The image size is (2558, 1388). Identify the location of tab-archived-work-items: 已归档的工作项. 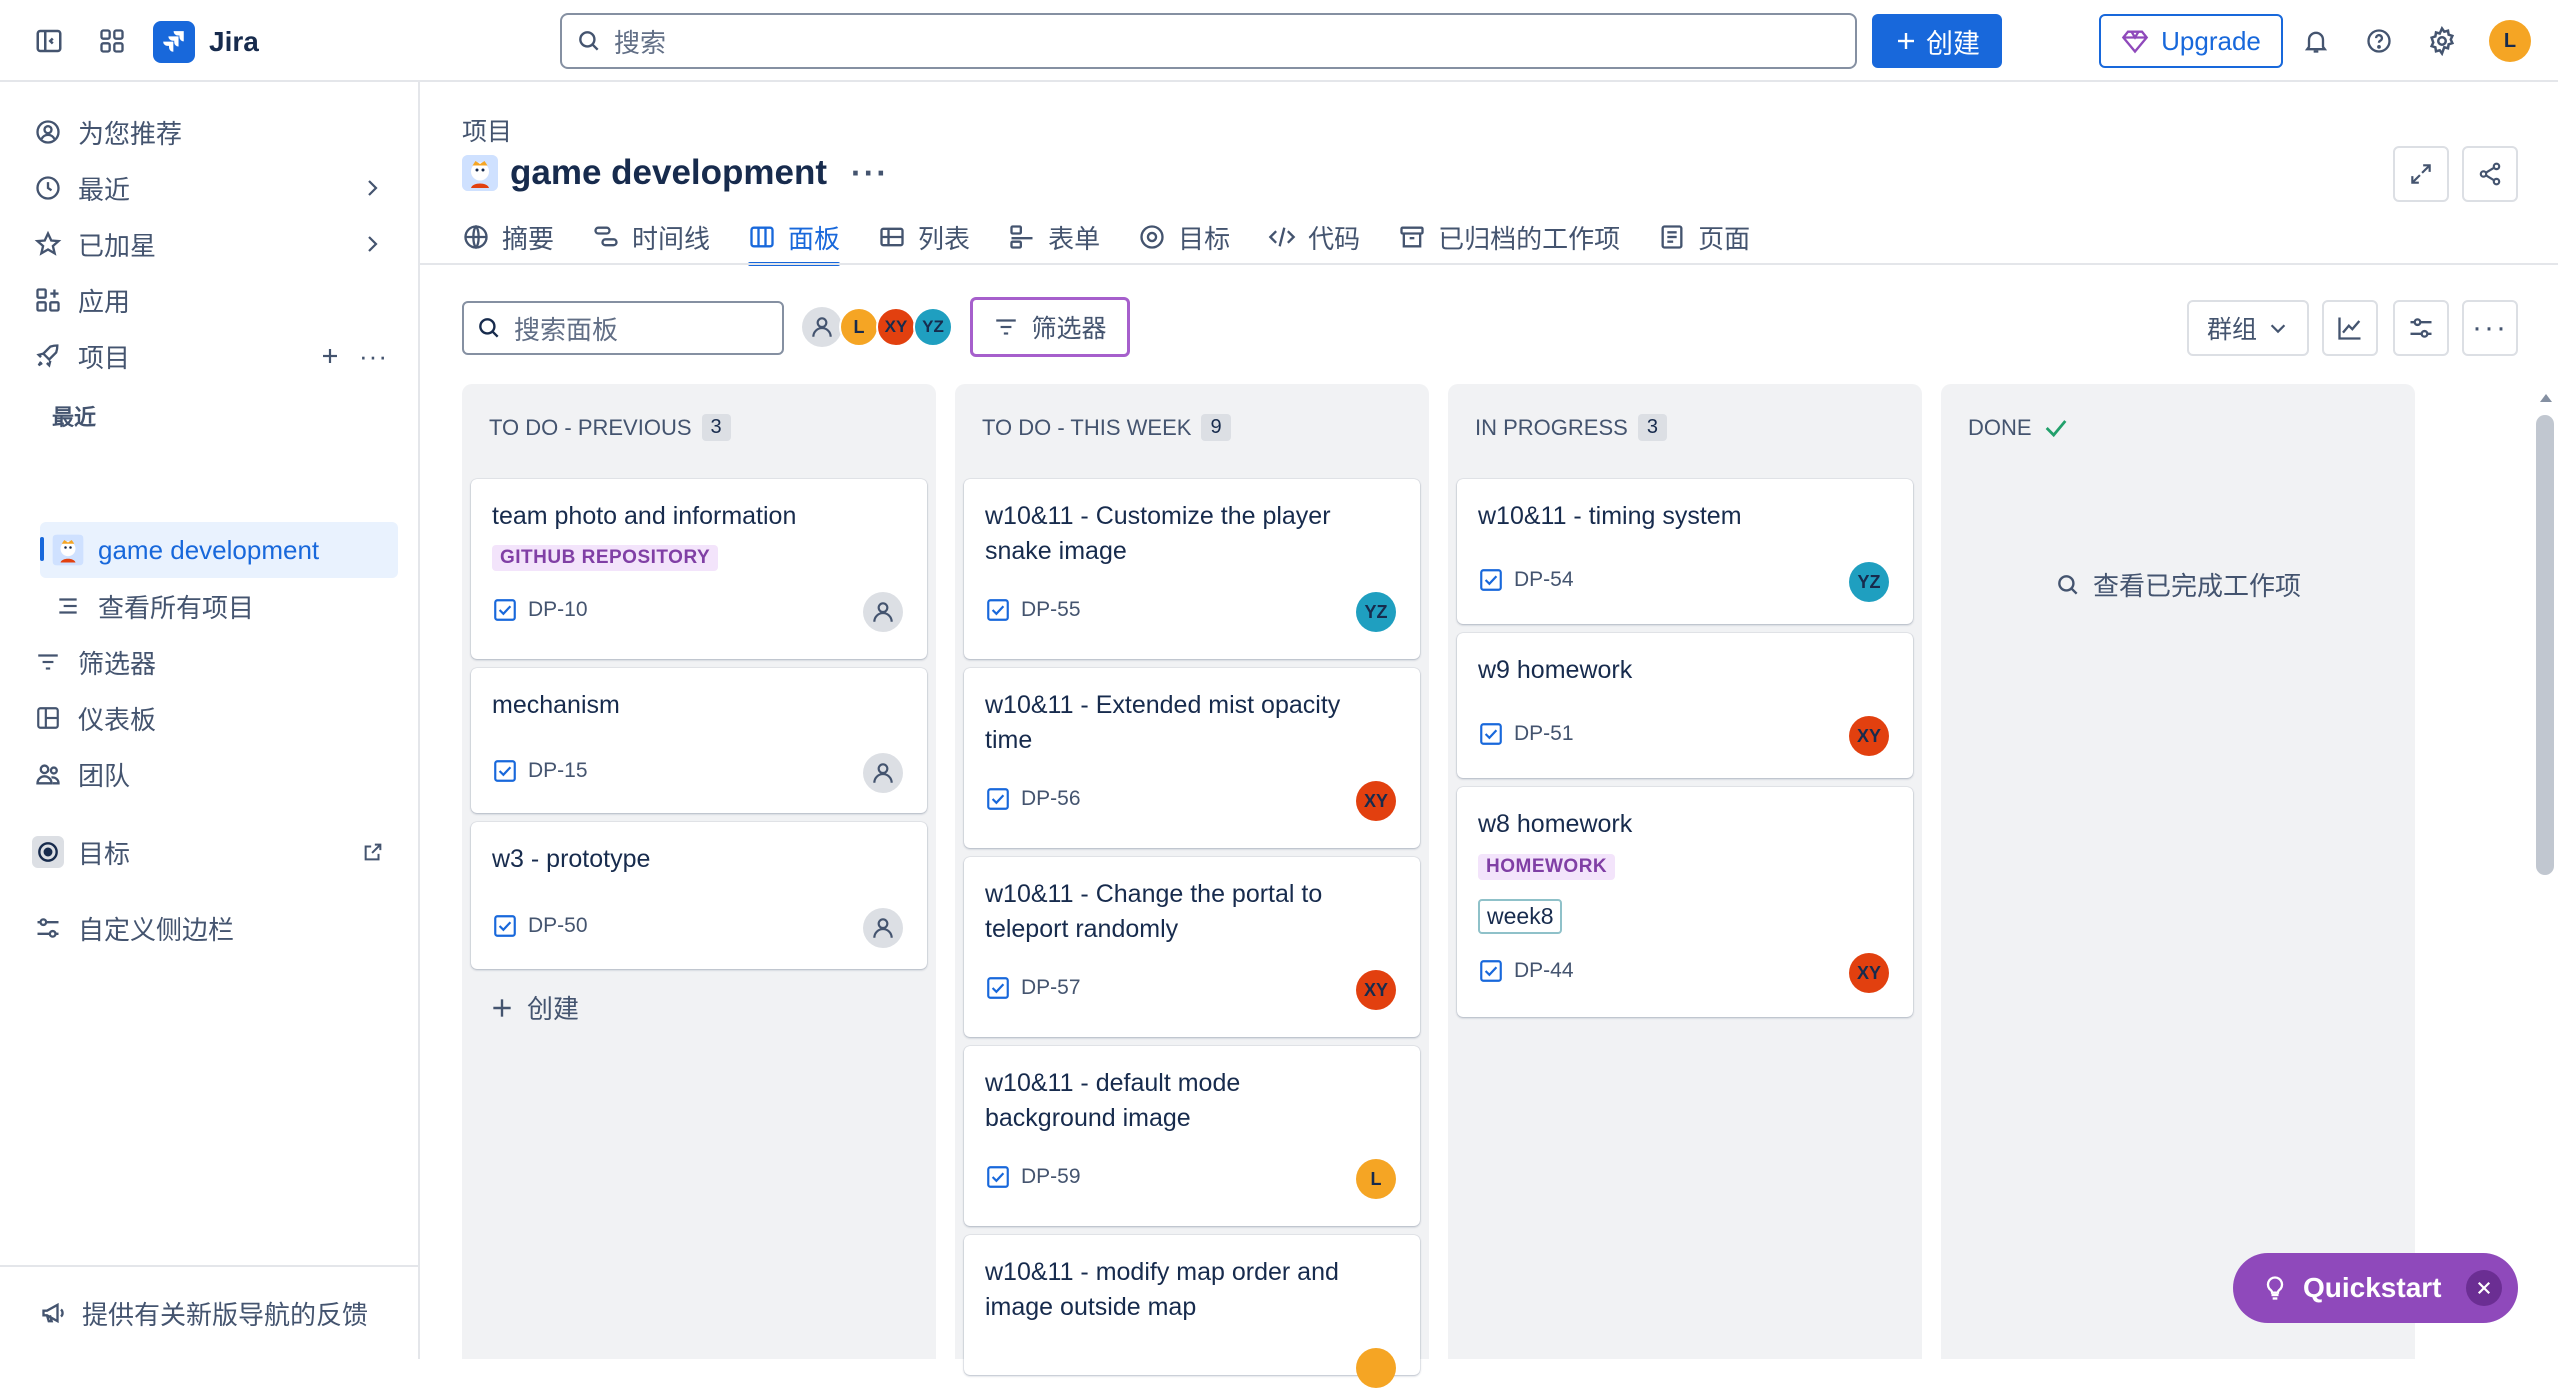
(1509, 237).